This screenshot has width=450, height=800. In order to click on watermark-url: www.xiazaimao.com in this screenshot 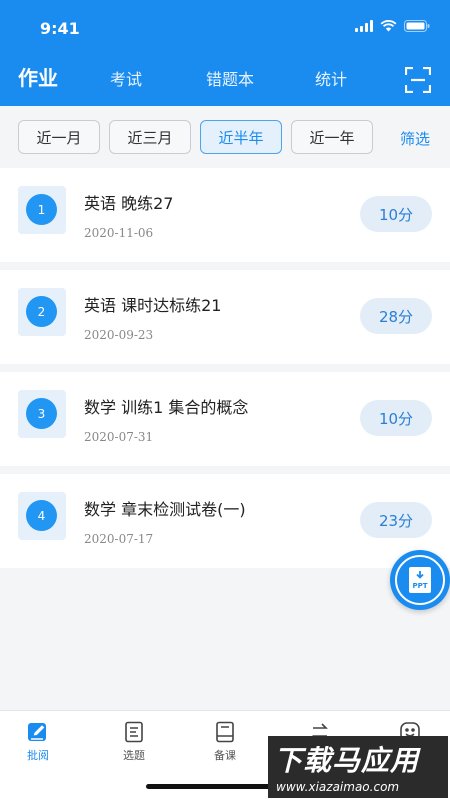, I will do `click(338, 787)`.